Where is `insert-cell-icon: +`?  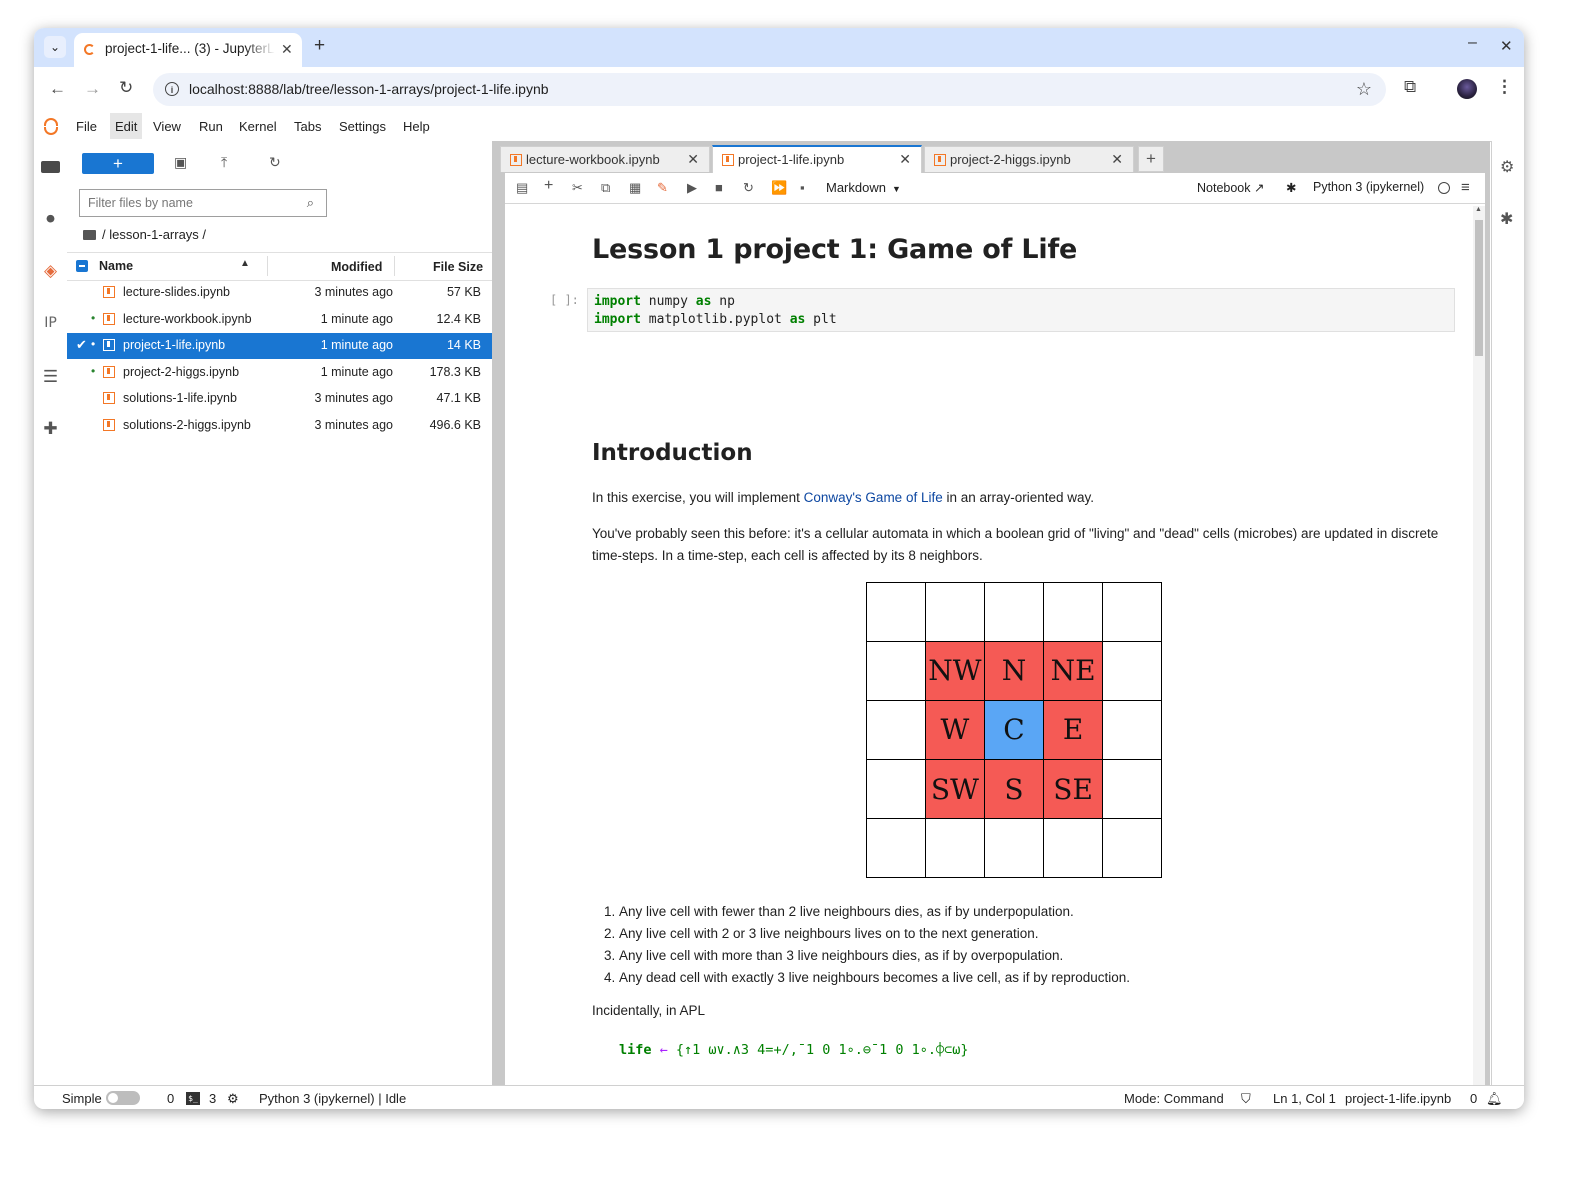 insert-cell-icon: + is located at coordinates (548, 186).